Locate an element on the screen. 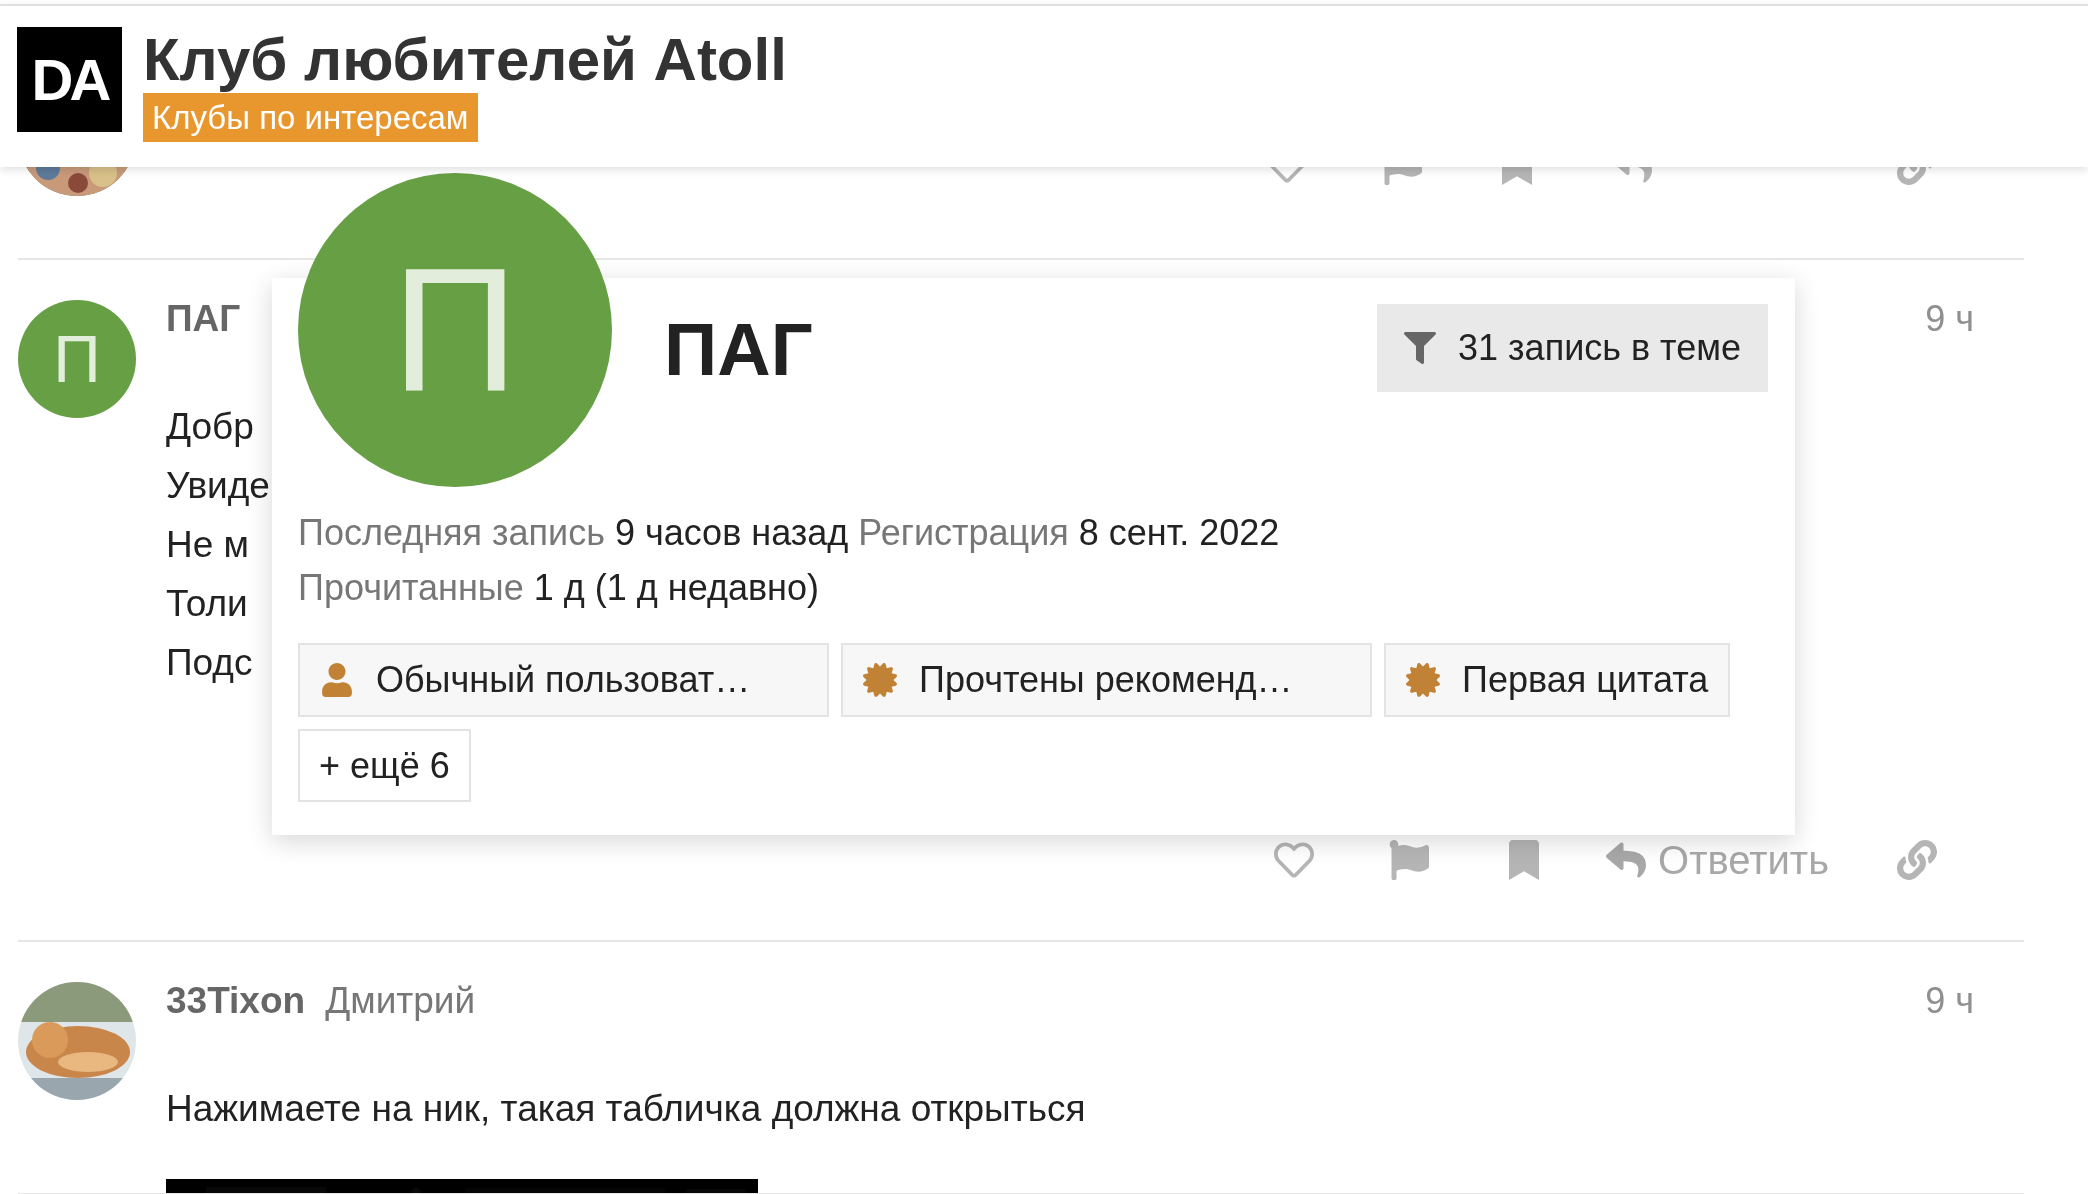  filter-button: 31 запись в теме is located at coordinates (1572, 348).